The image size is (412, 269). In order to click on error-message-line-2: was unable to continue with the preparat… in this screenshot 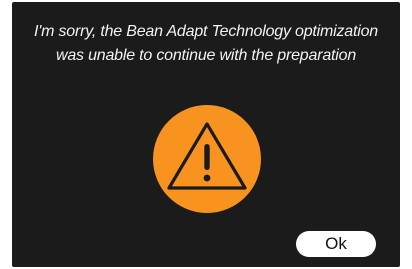, I will do `click(206, 55)`.